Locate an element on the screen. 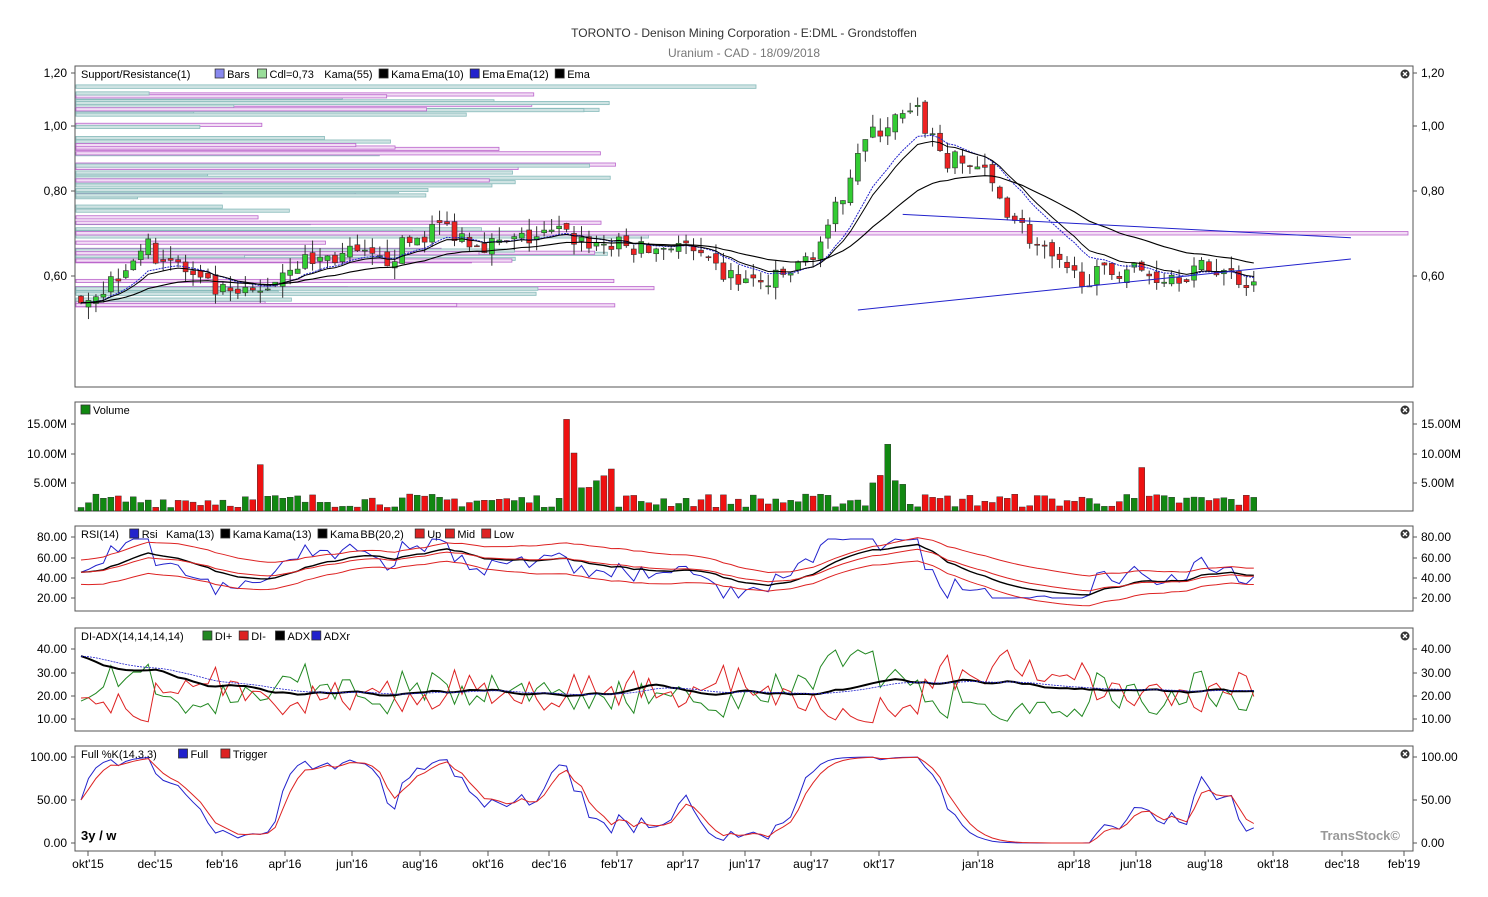  x-tick-label: dec'15 is located at coordinates (155, 864).